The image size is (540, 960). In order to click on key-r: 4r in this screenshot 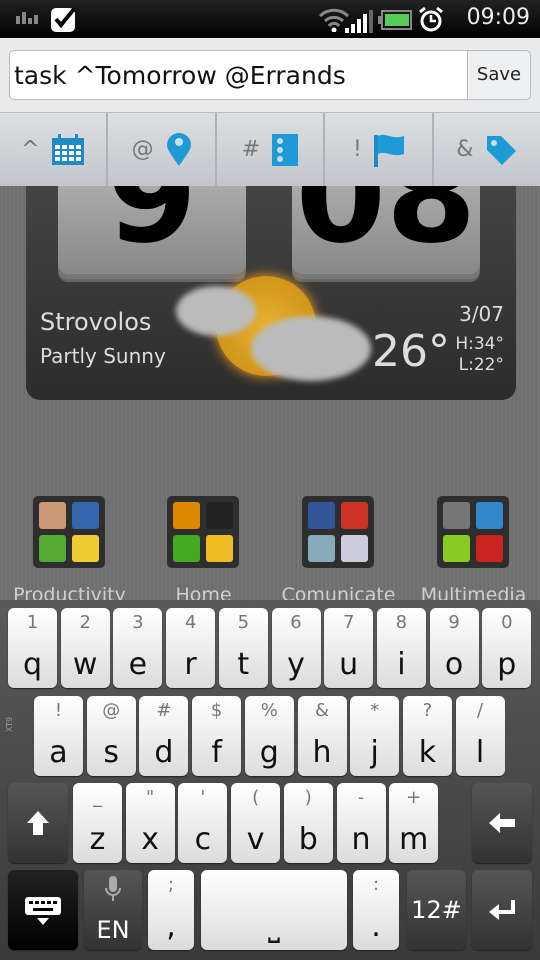, I will do `click(191, 648)`.